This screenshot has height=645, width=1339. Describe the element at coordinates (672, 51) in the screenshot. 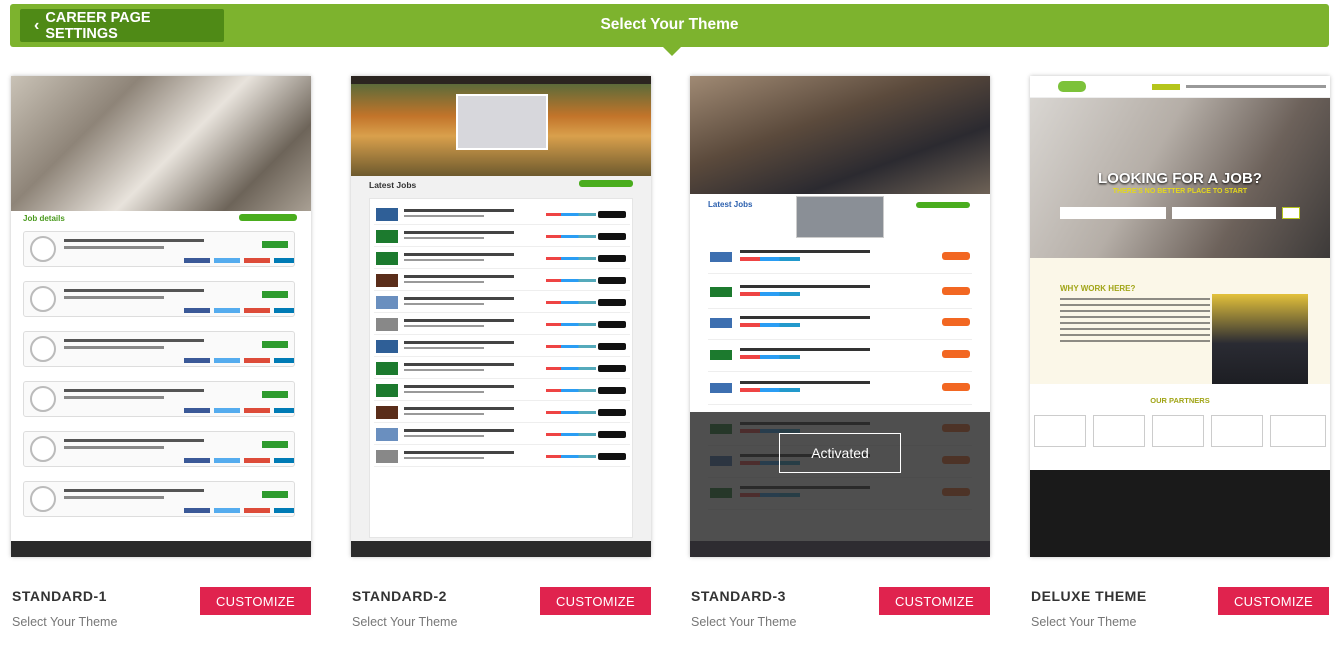

I see `header-pointer` at that location.